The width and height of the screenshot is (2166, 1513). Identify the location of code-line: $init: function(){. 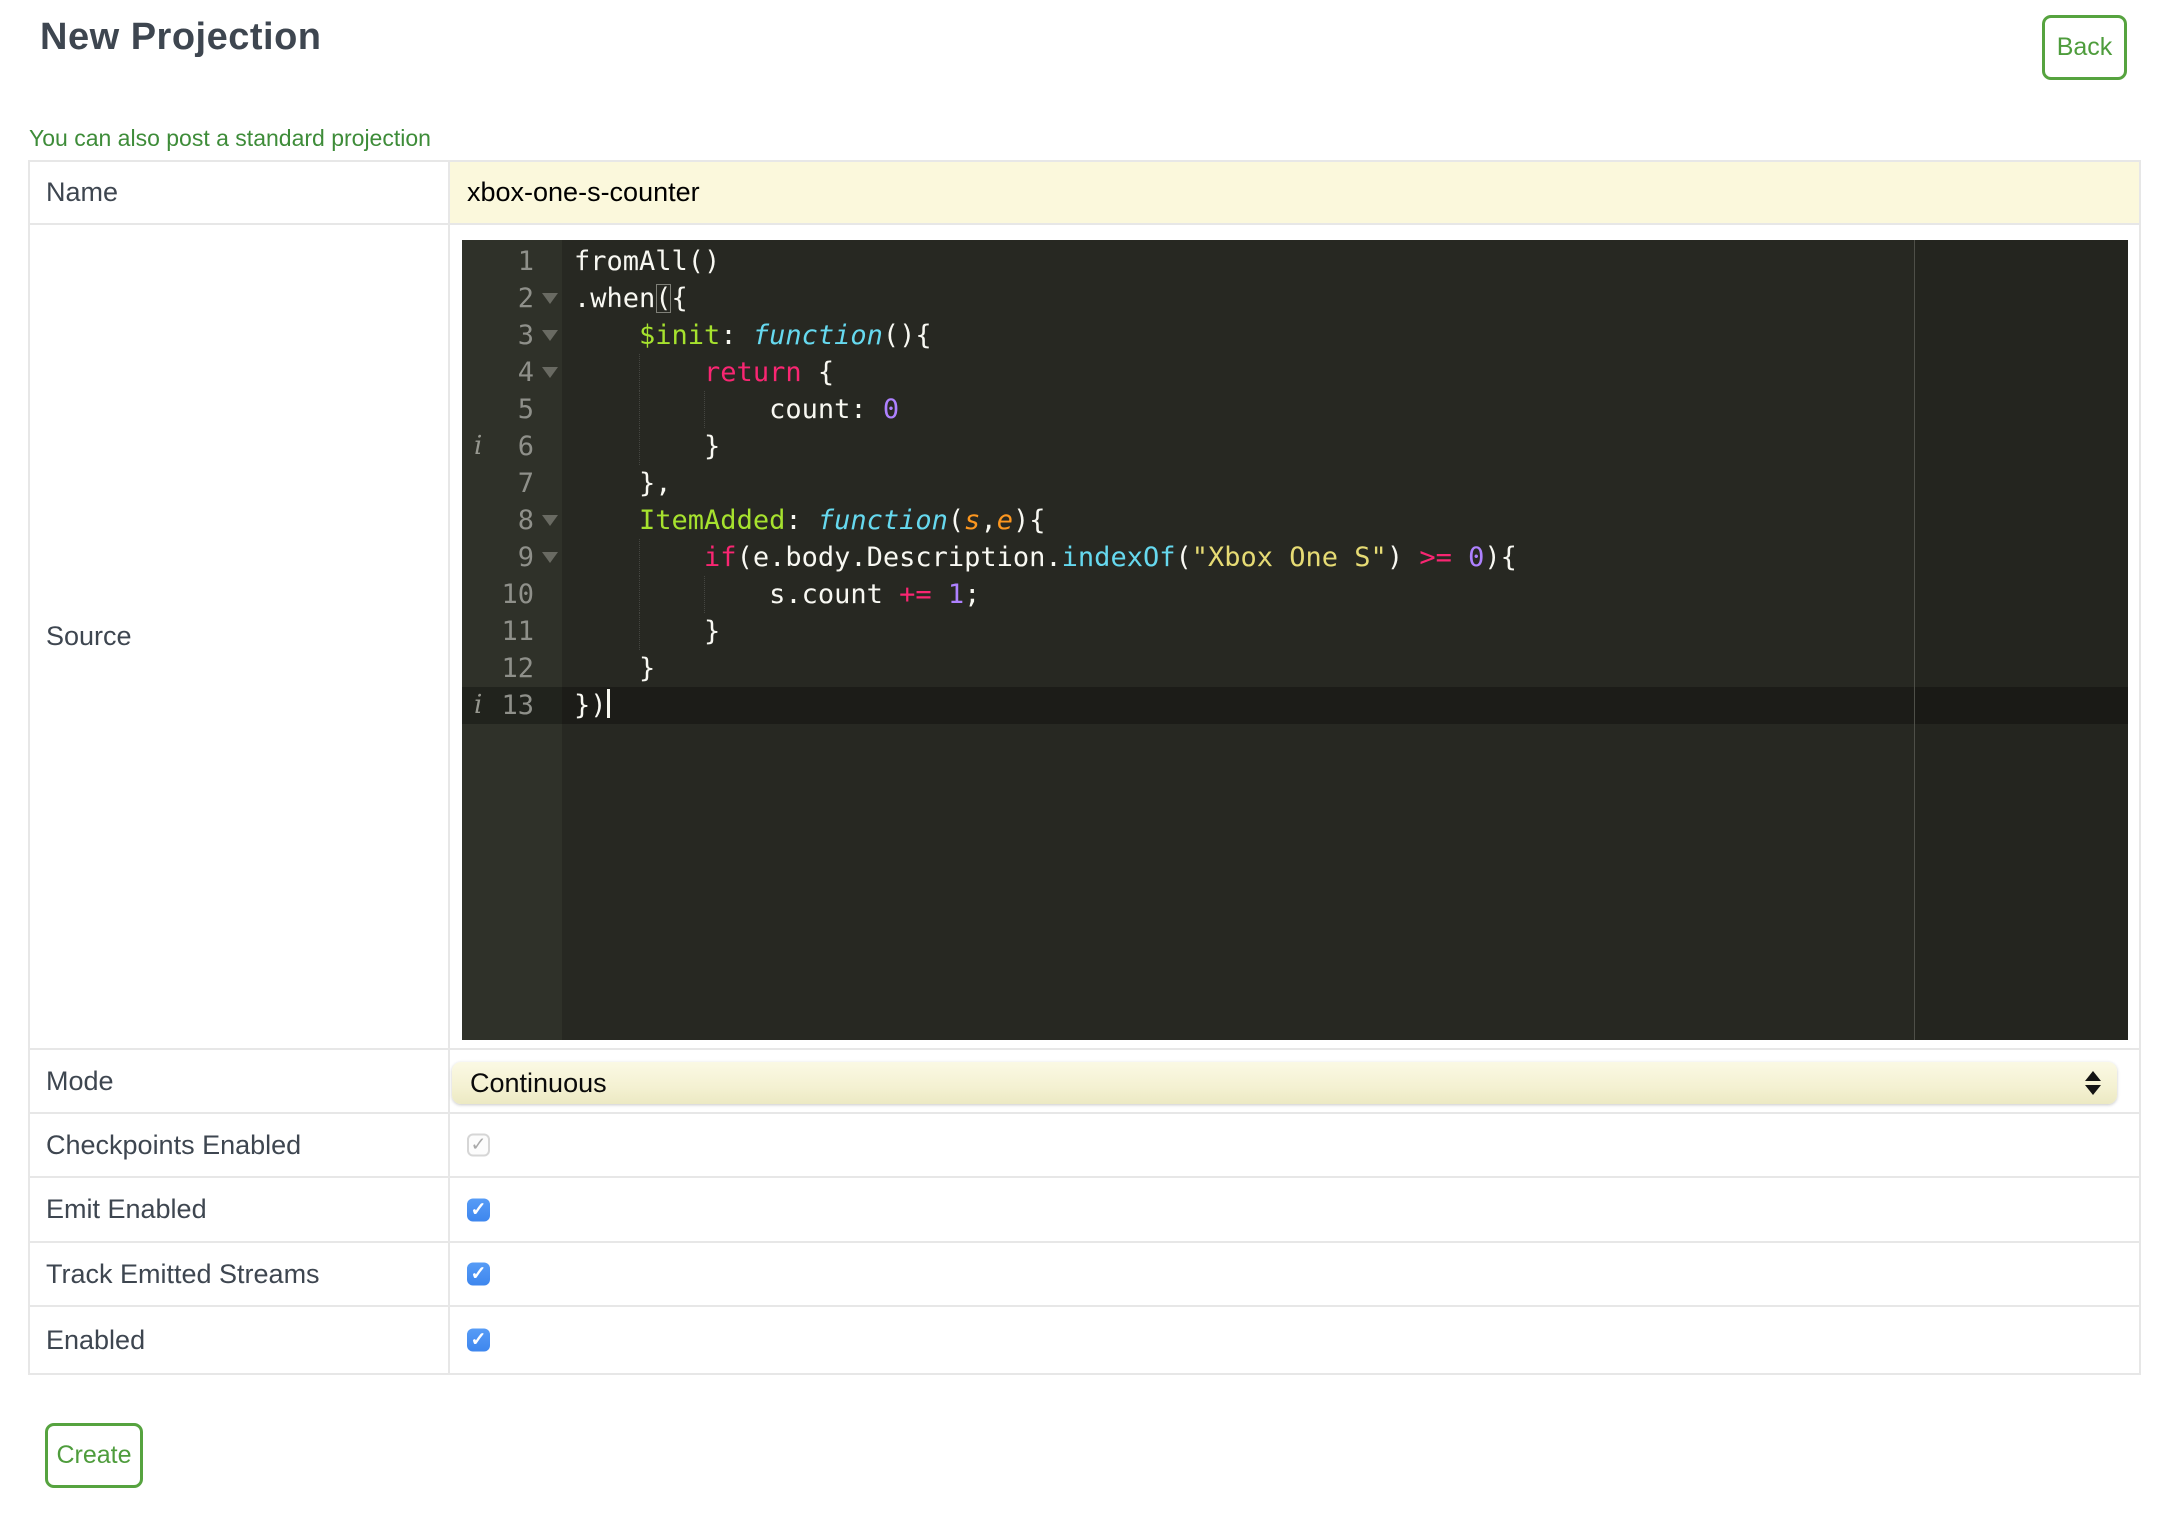
(1345, 335).